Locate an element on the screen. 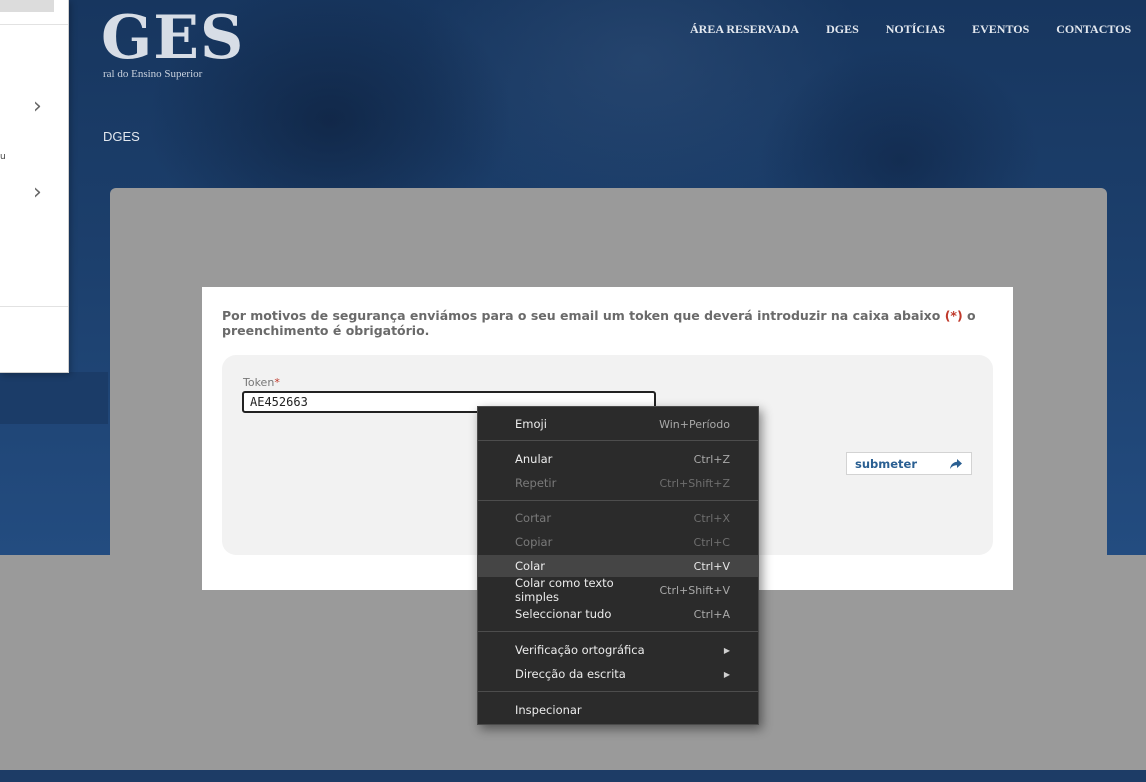  site-logo: GES is located at coordinates (172, 38).